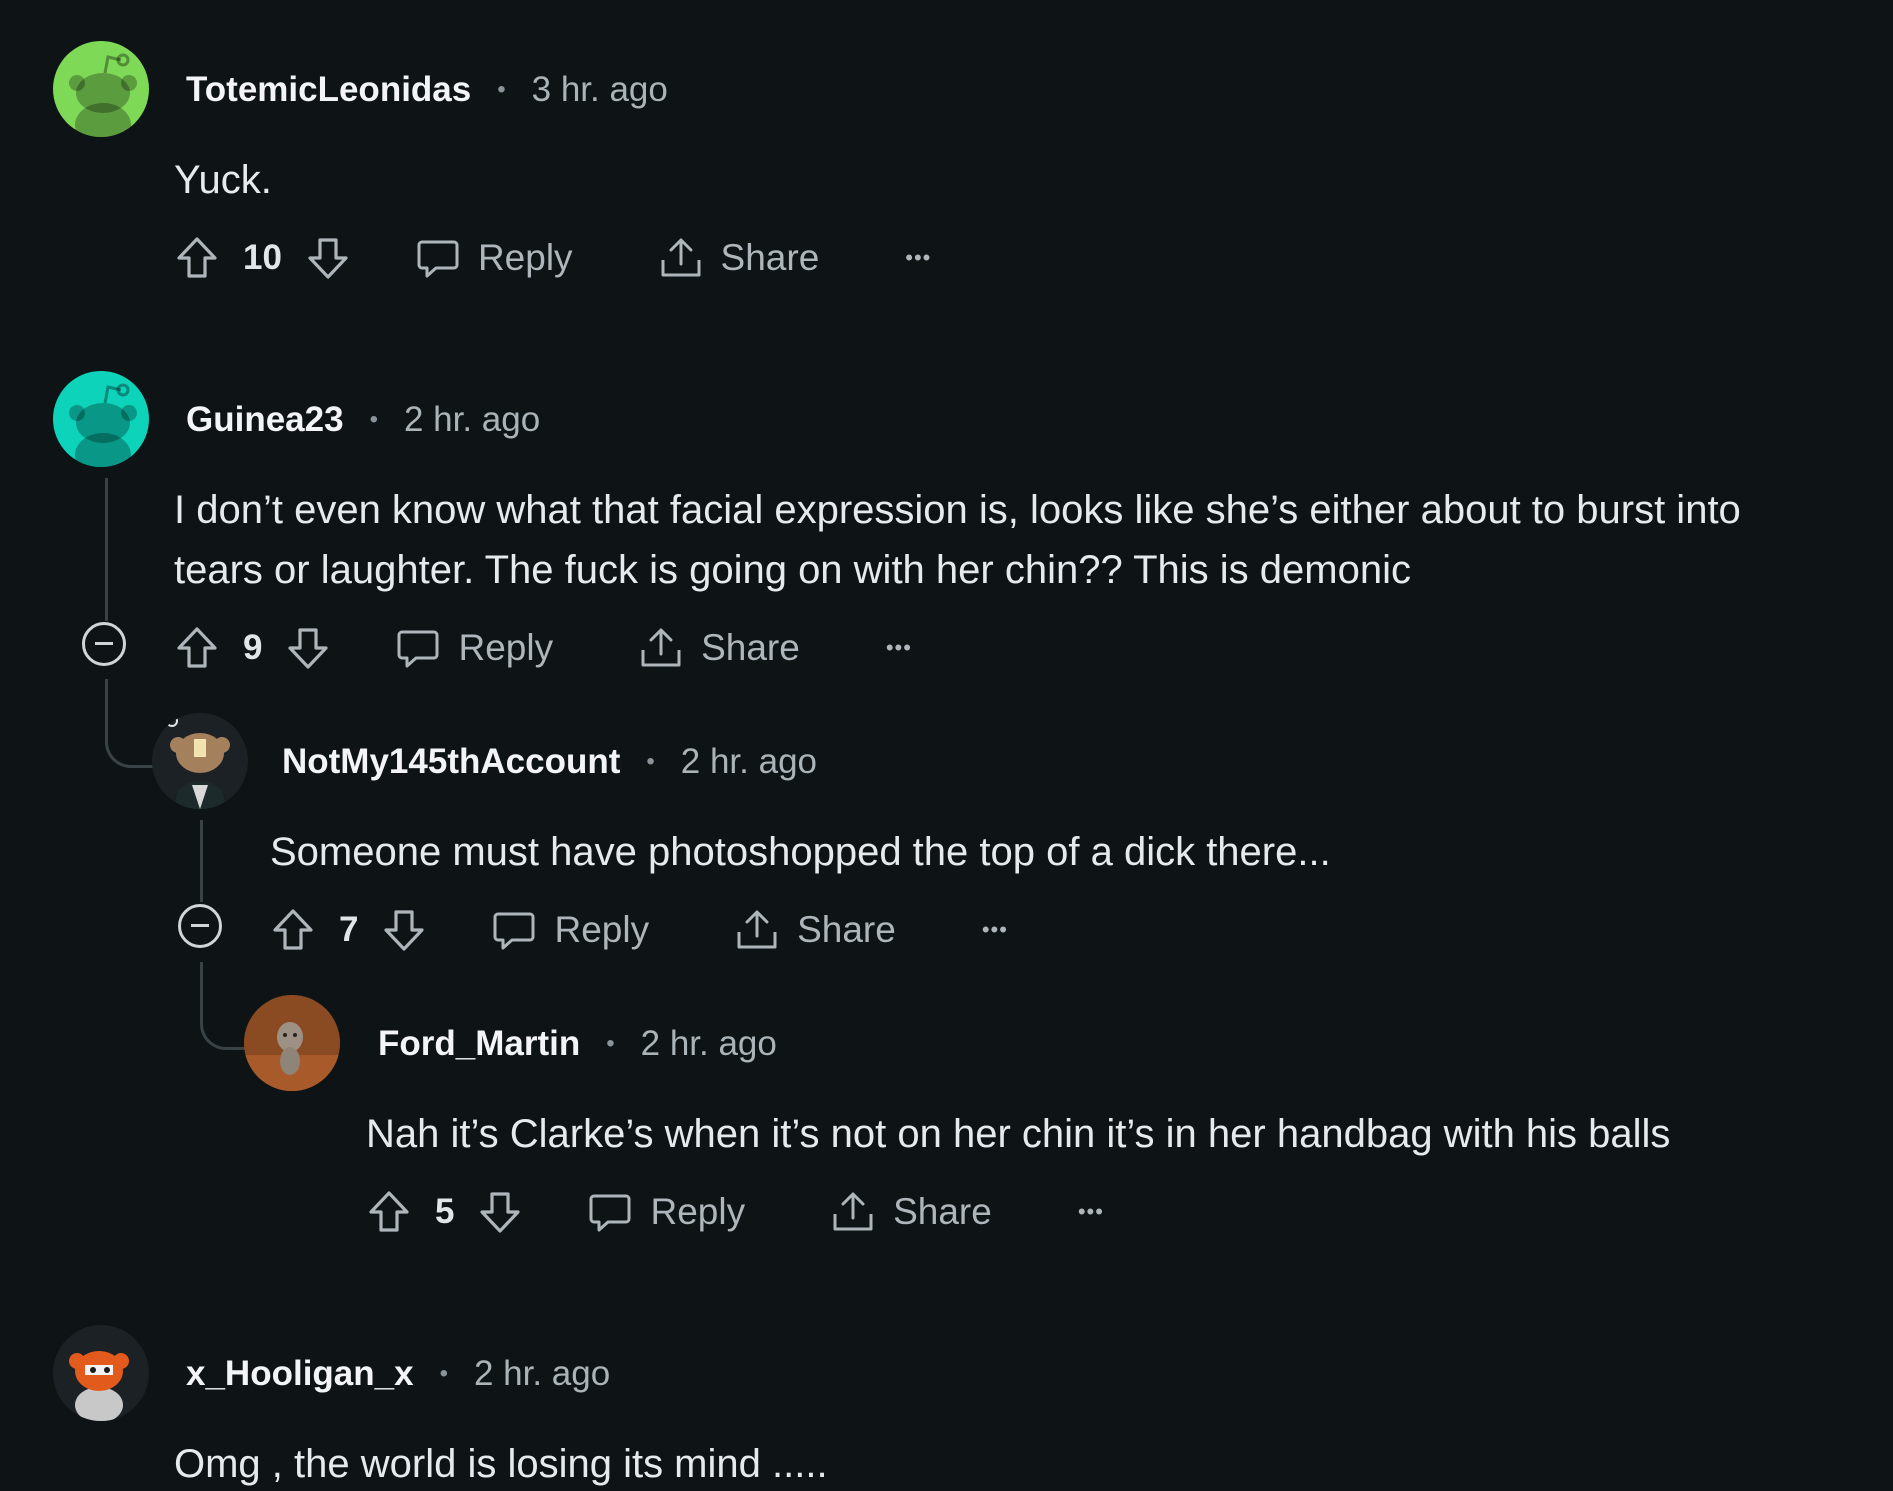 The height and width of the screenshot is (1491, 1893). I want to click on dog-photo-avatar-icon, so click(292, 1043).